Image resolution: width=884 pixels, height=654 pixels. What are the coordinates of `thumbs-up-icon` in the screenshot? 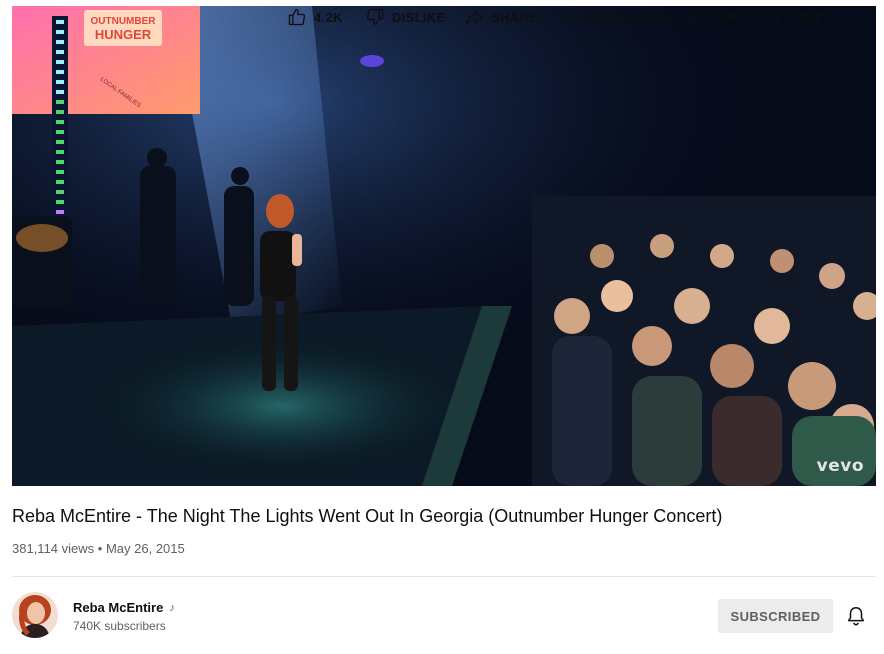 It's located at (297, 17).